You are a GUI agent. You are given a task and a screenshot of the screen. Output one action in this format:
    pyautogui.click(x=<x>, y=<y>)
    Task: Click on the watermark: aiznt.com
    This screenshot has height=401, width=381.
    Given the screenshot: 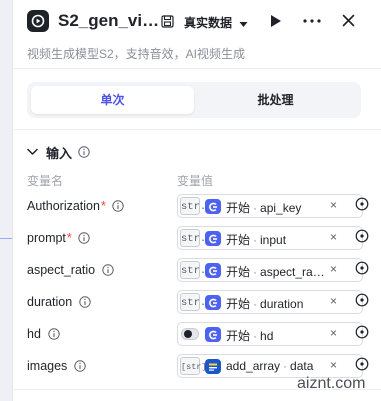 What is the action you would take?
    pyautogui.click(x=331, y=383)
    